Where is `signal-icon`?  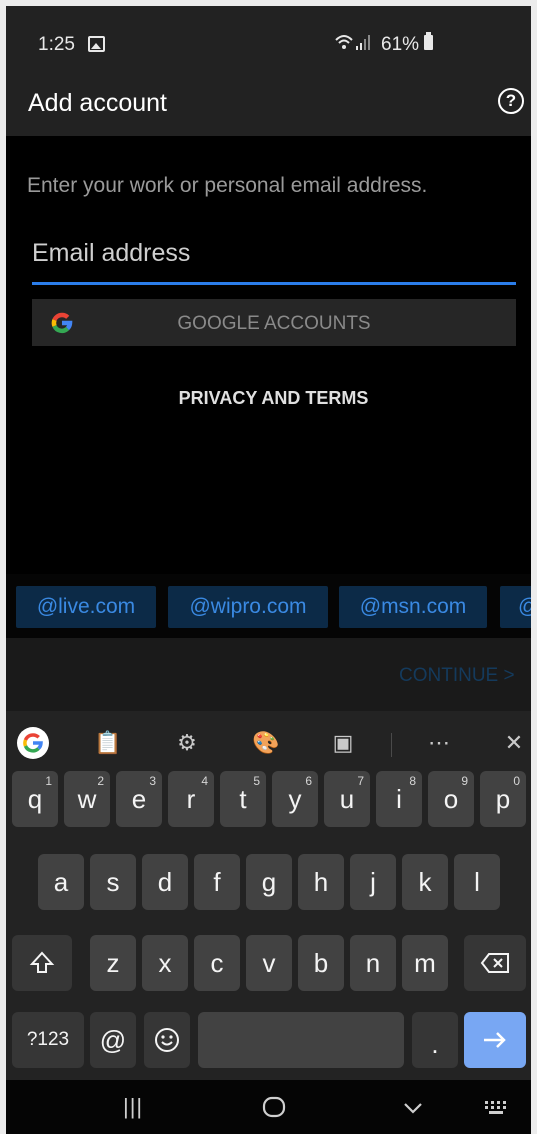
signal-icon is located at coordinates (363, 42).